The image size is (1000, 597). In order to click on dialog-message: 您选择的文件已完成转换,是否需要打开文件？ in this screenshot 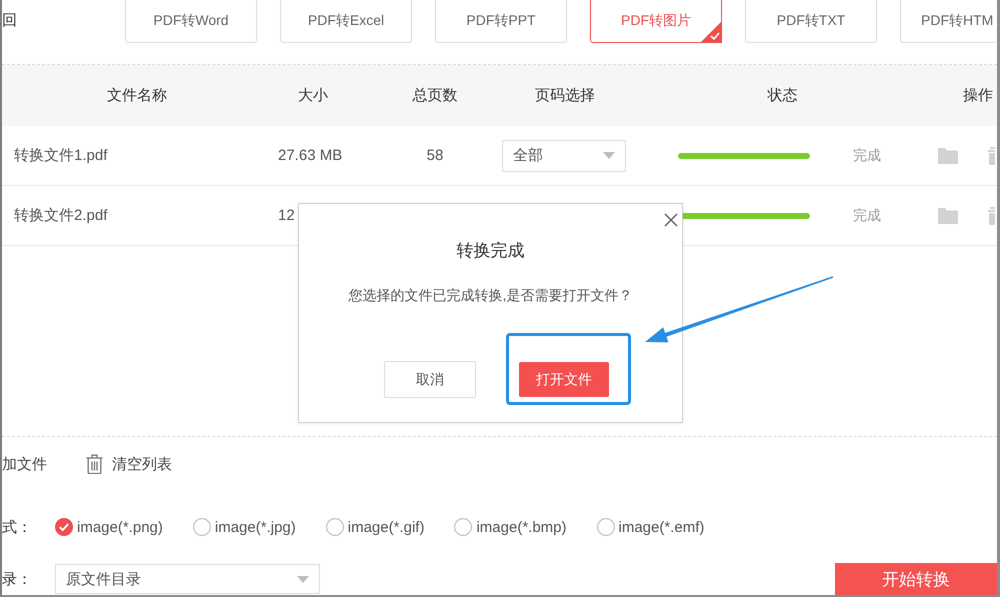, I will do `click(490, 295)`.